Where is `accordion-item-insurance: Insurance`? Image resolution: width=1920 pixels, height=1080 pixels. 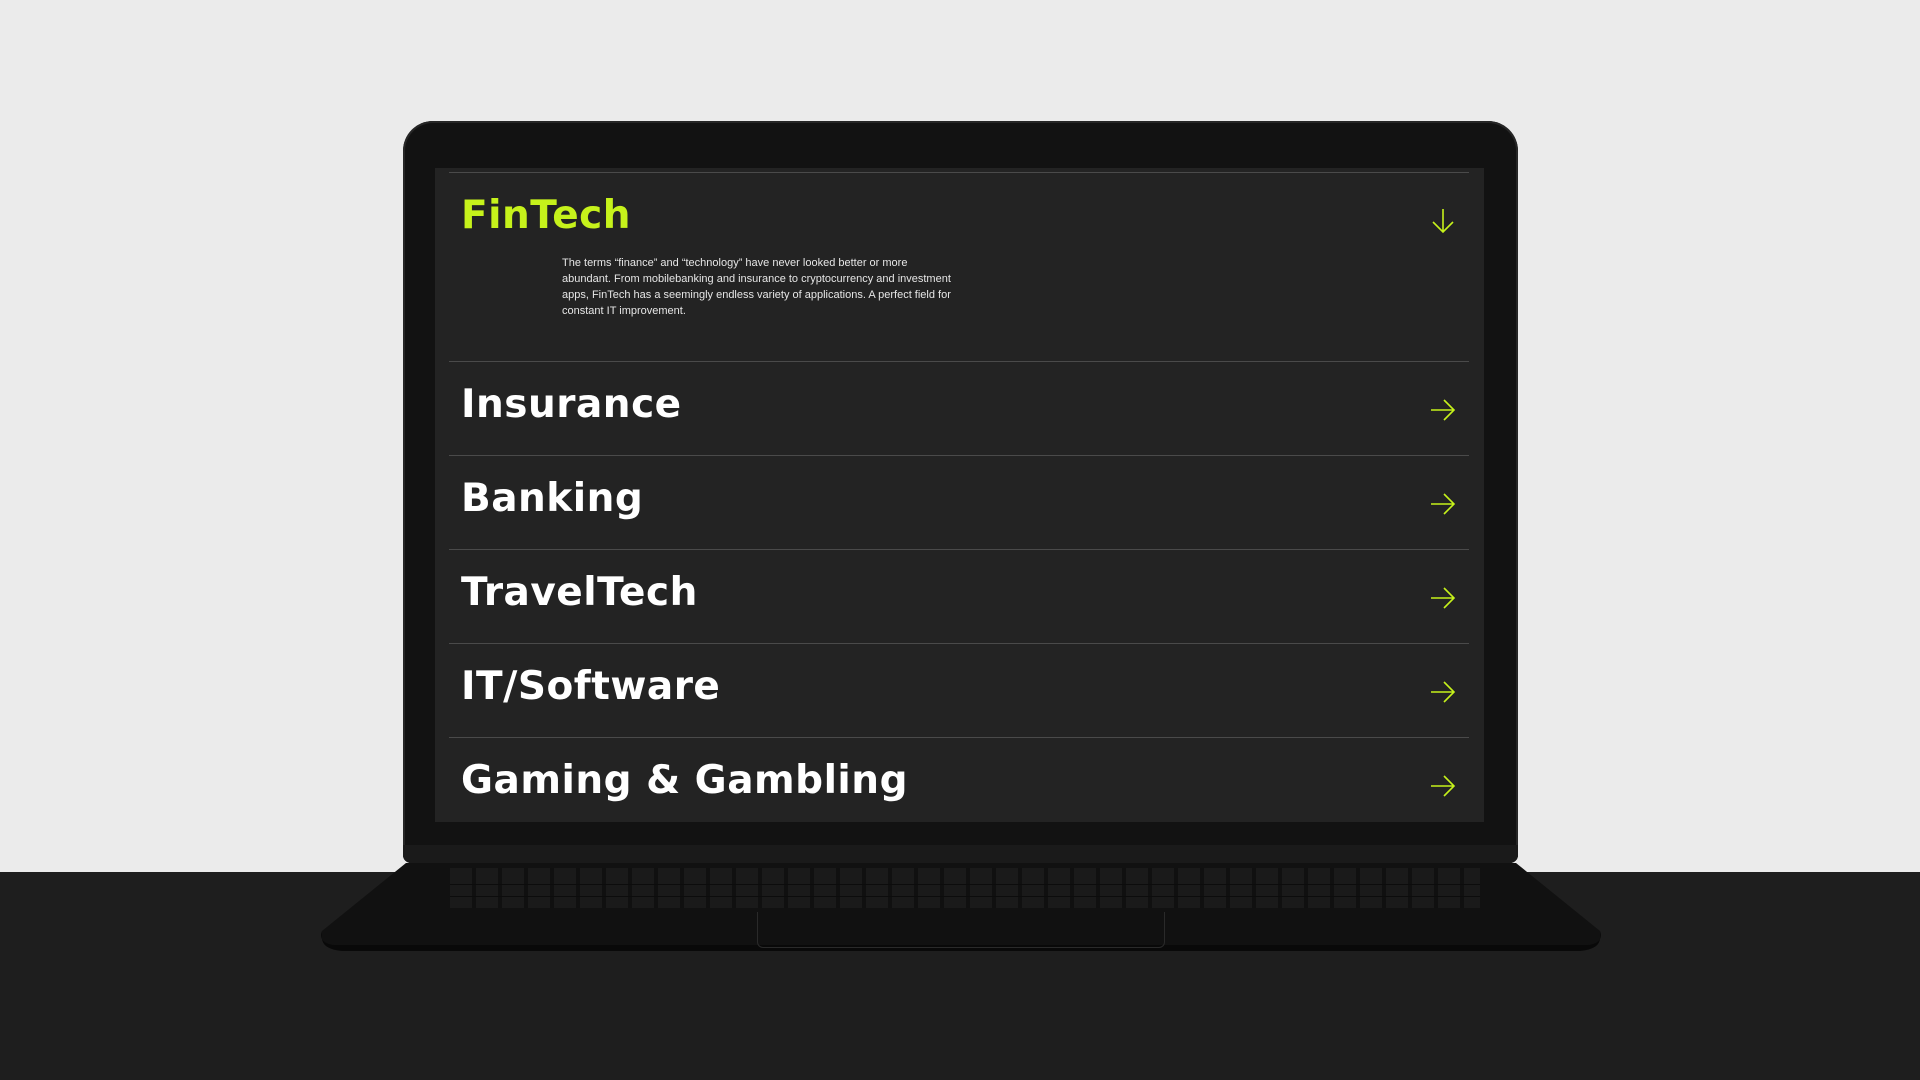 accordion-item-insurance: Insurance is located at coordinates (959, 408).